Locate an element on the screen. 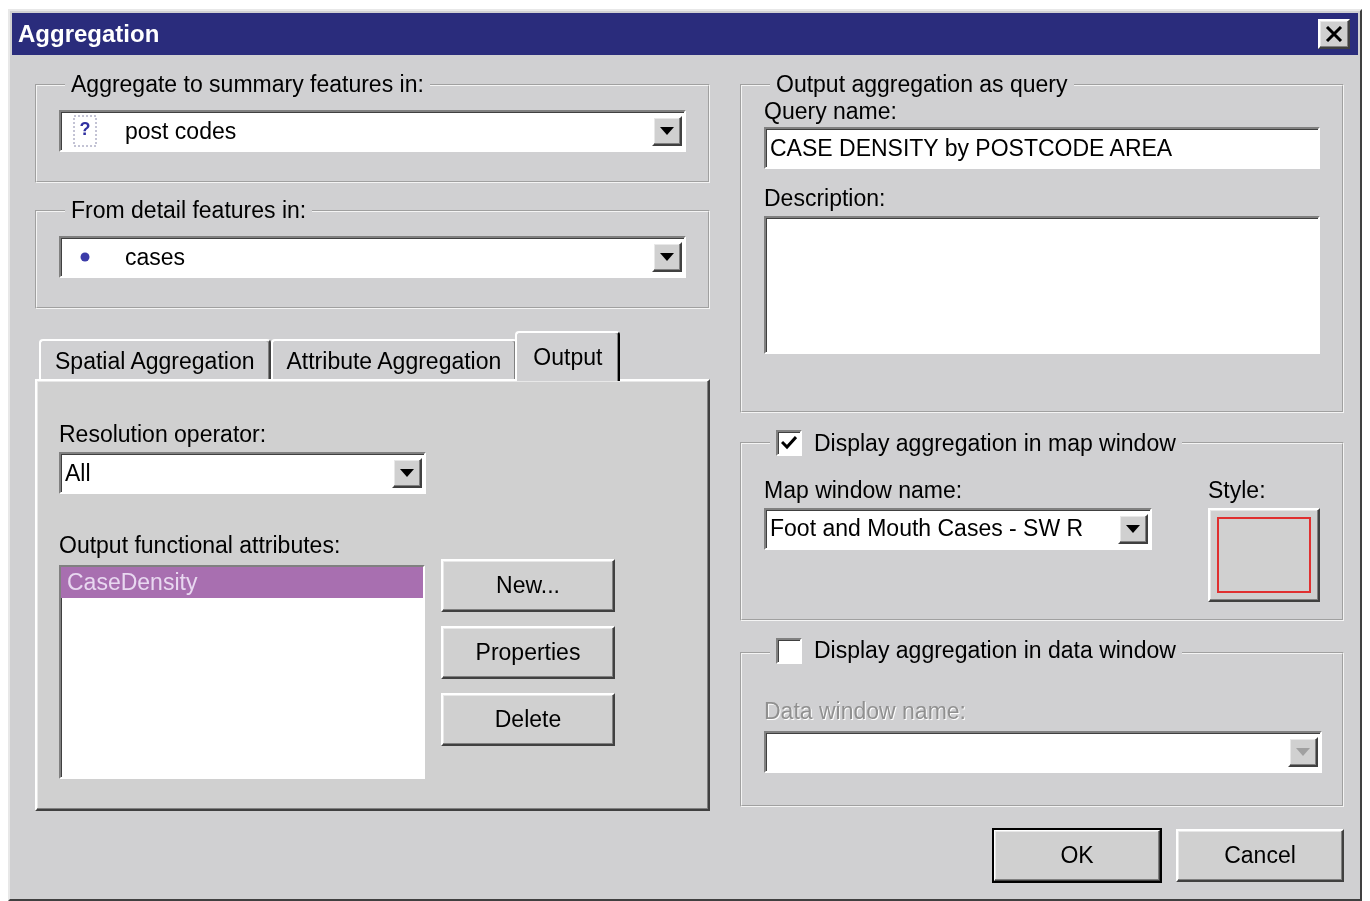 This screenshot has height=901, width=1370. field-label: Style: is located at coordinates (1237, 490).